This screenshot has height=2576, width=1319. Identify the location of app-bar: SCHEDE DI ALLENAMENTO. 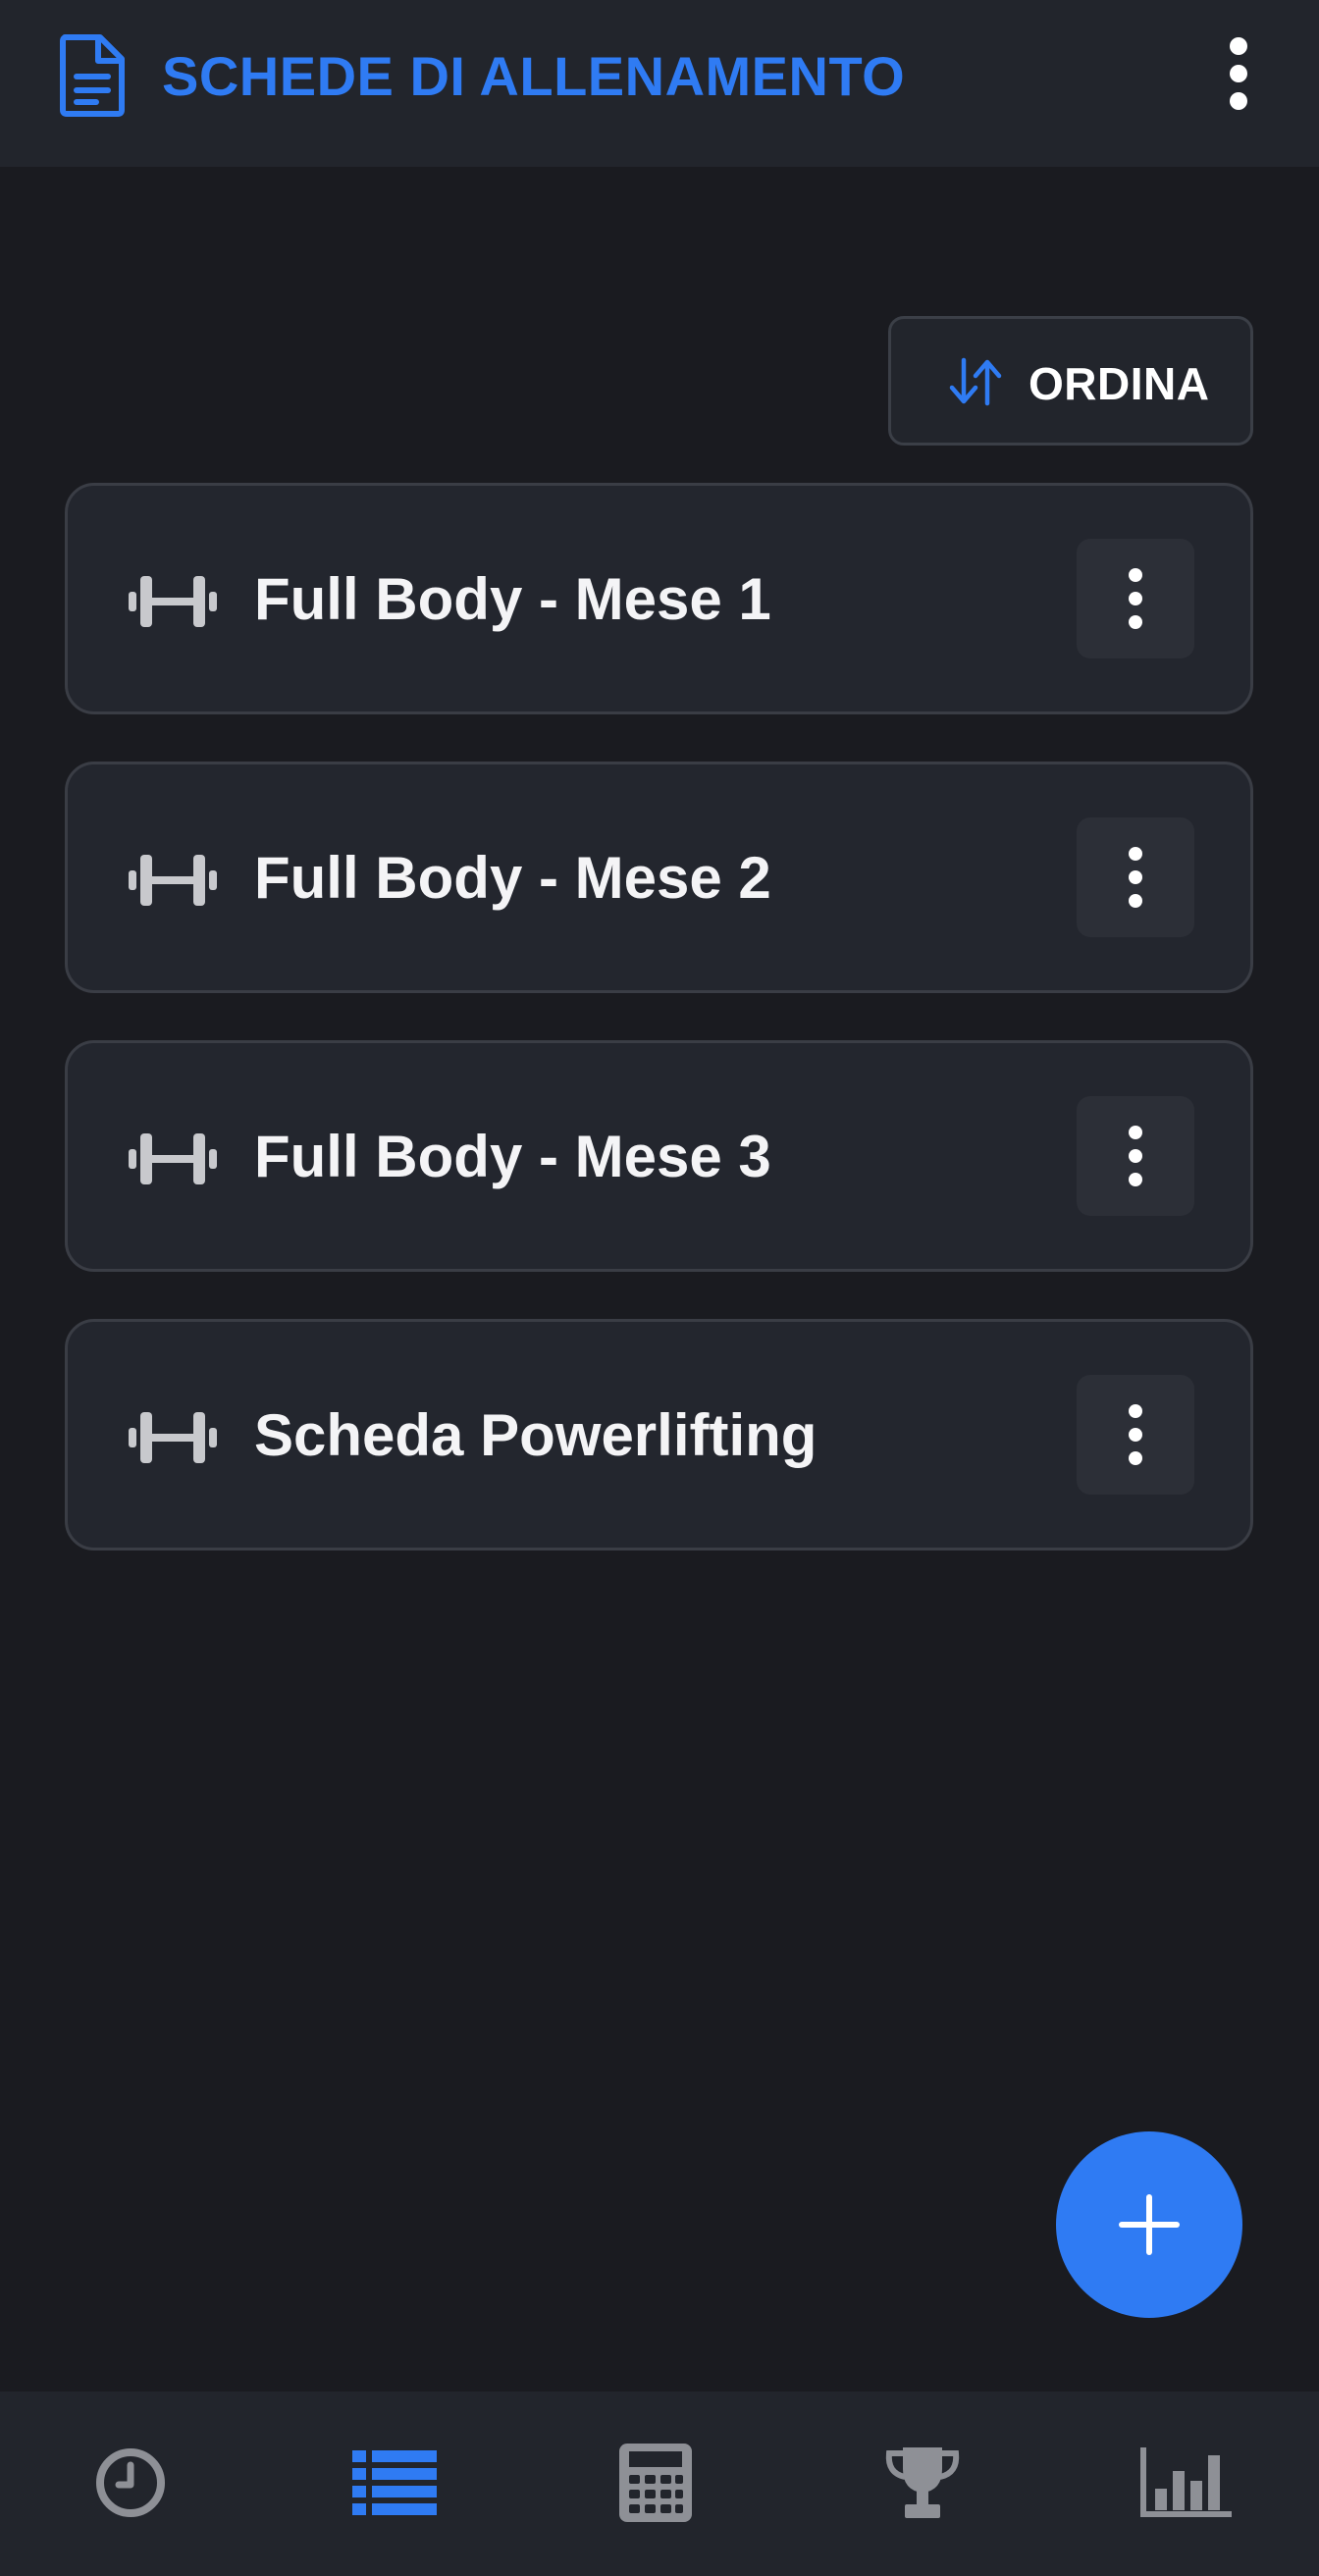
(659, 83).